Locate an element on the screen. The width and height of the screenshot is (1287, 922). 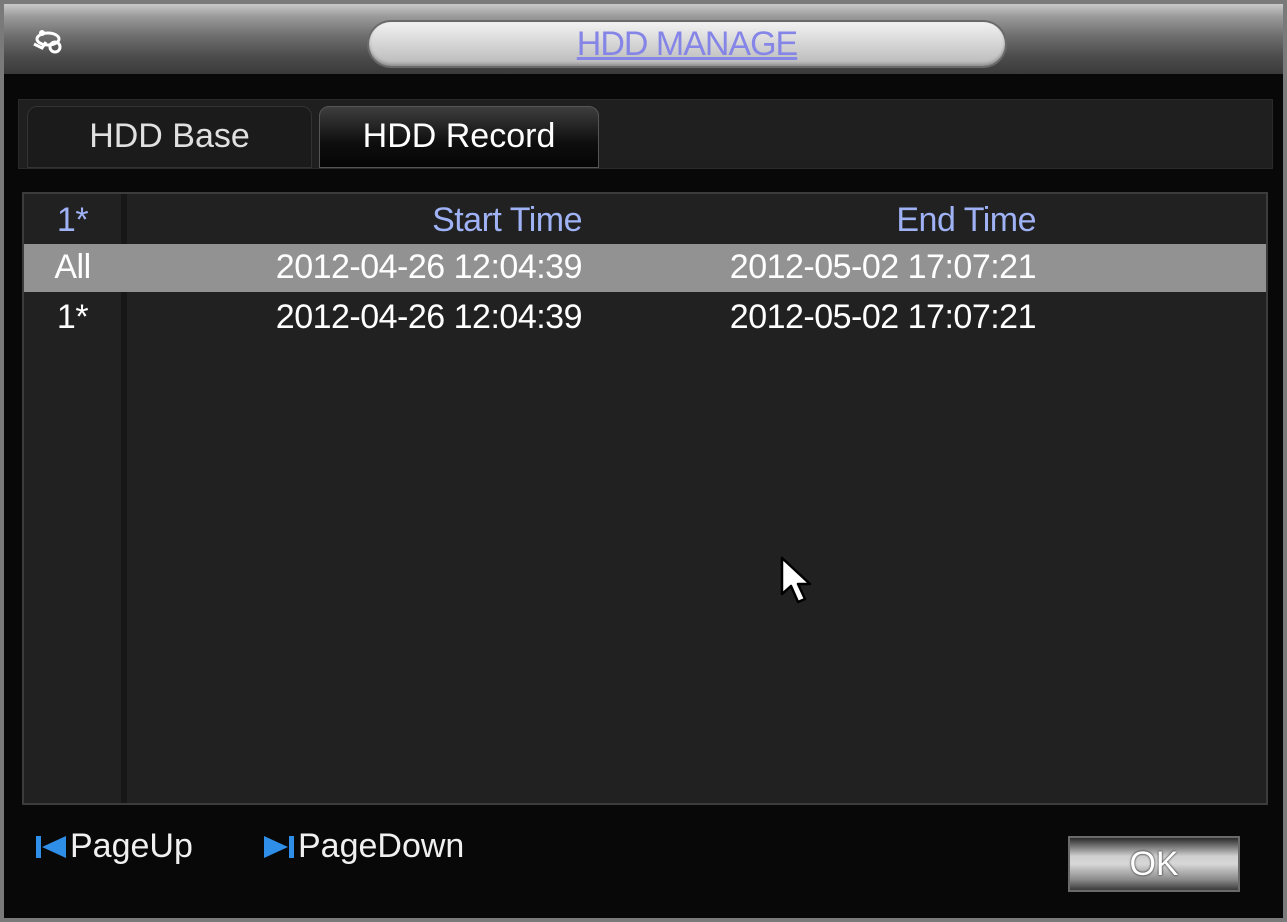
page-down-button: PageDown is located at coordinates (363, 846).